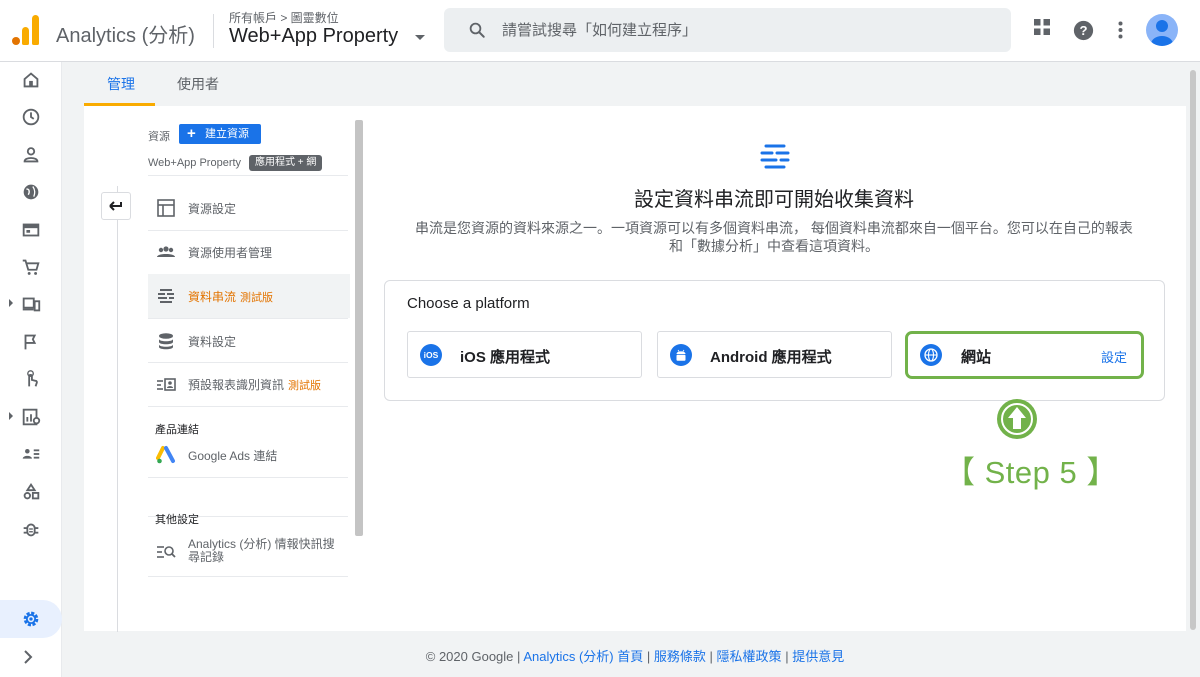  Describe the element at coordinates (1193, 350) in the screenshot. I see `page-scrollbar-thumb` at that location.